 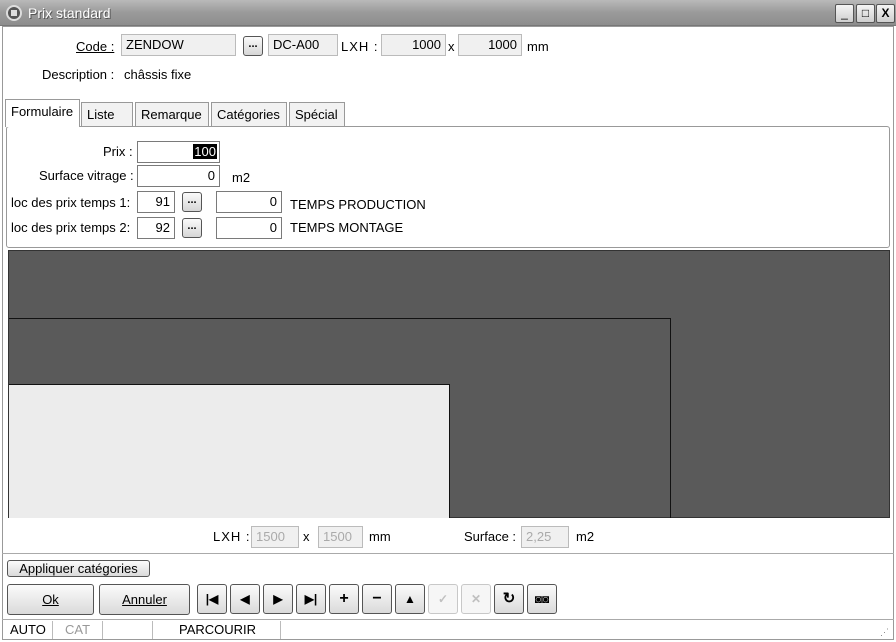 I want to click on description-label: Description :, so click(x=78, y=74).